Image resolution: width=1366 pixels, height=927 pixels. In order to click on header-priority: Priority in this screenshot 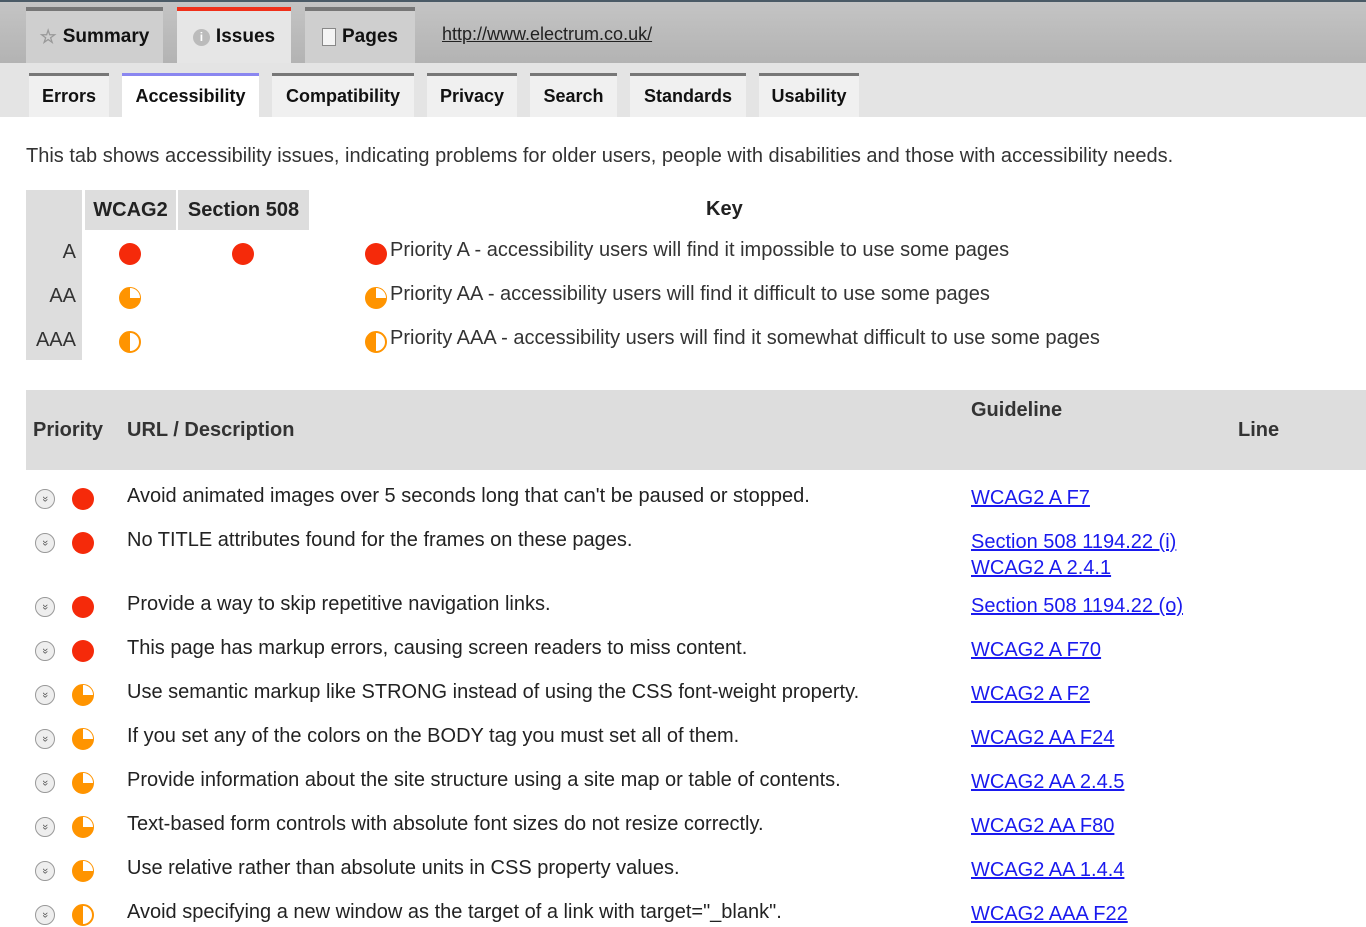, I will do `click(68, 430)`.